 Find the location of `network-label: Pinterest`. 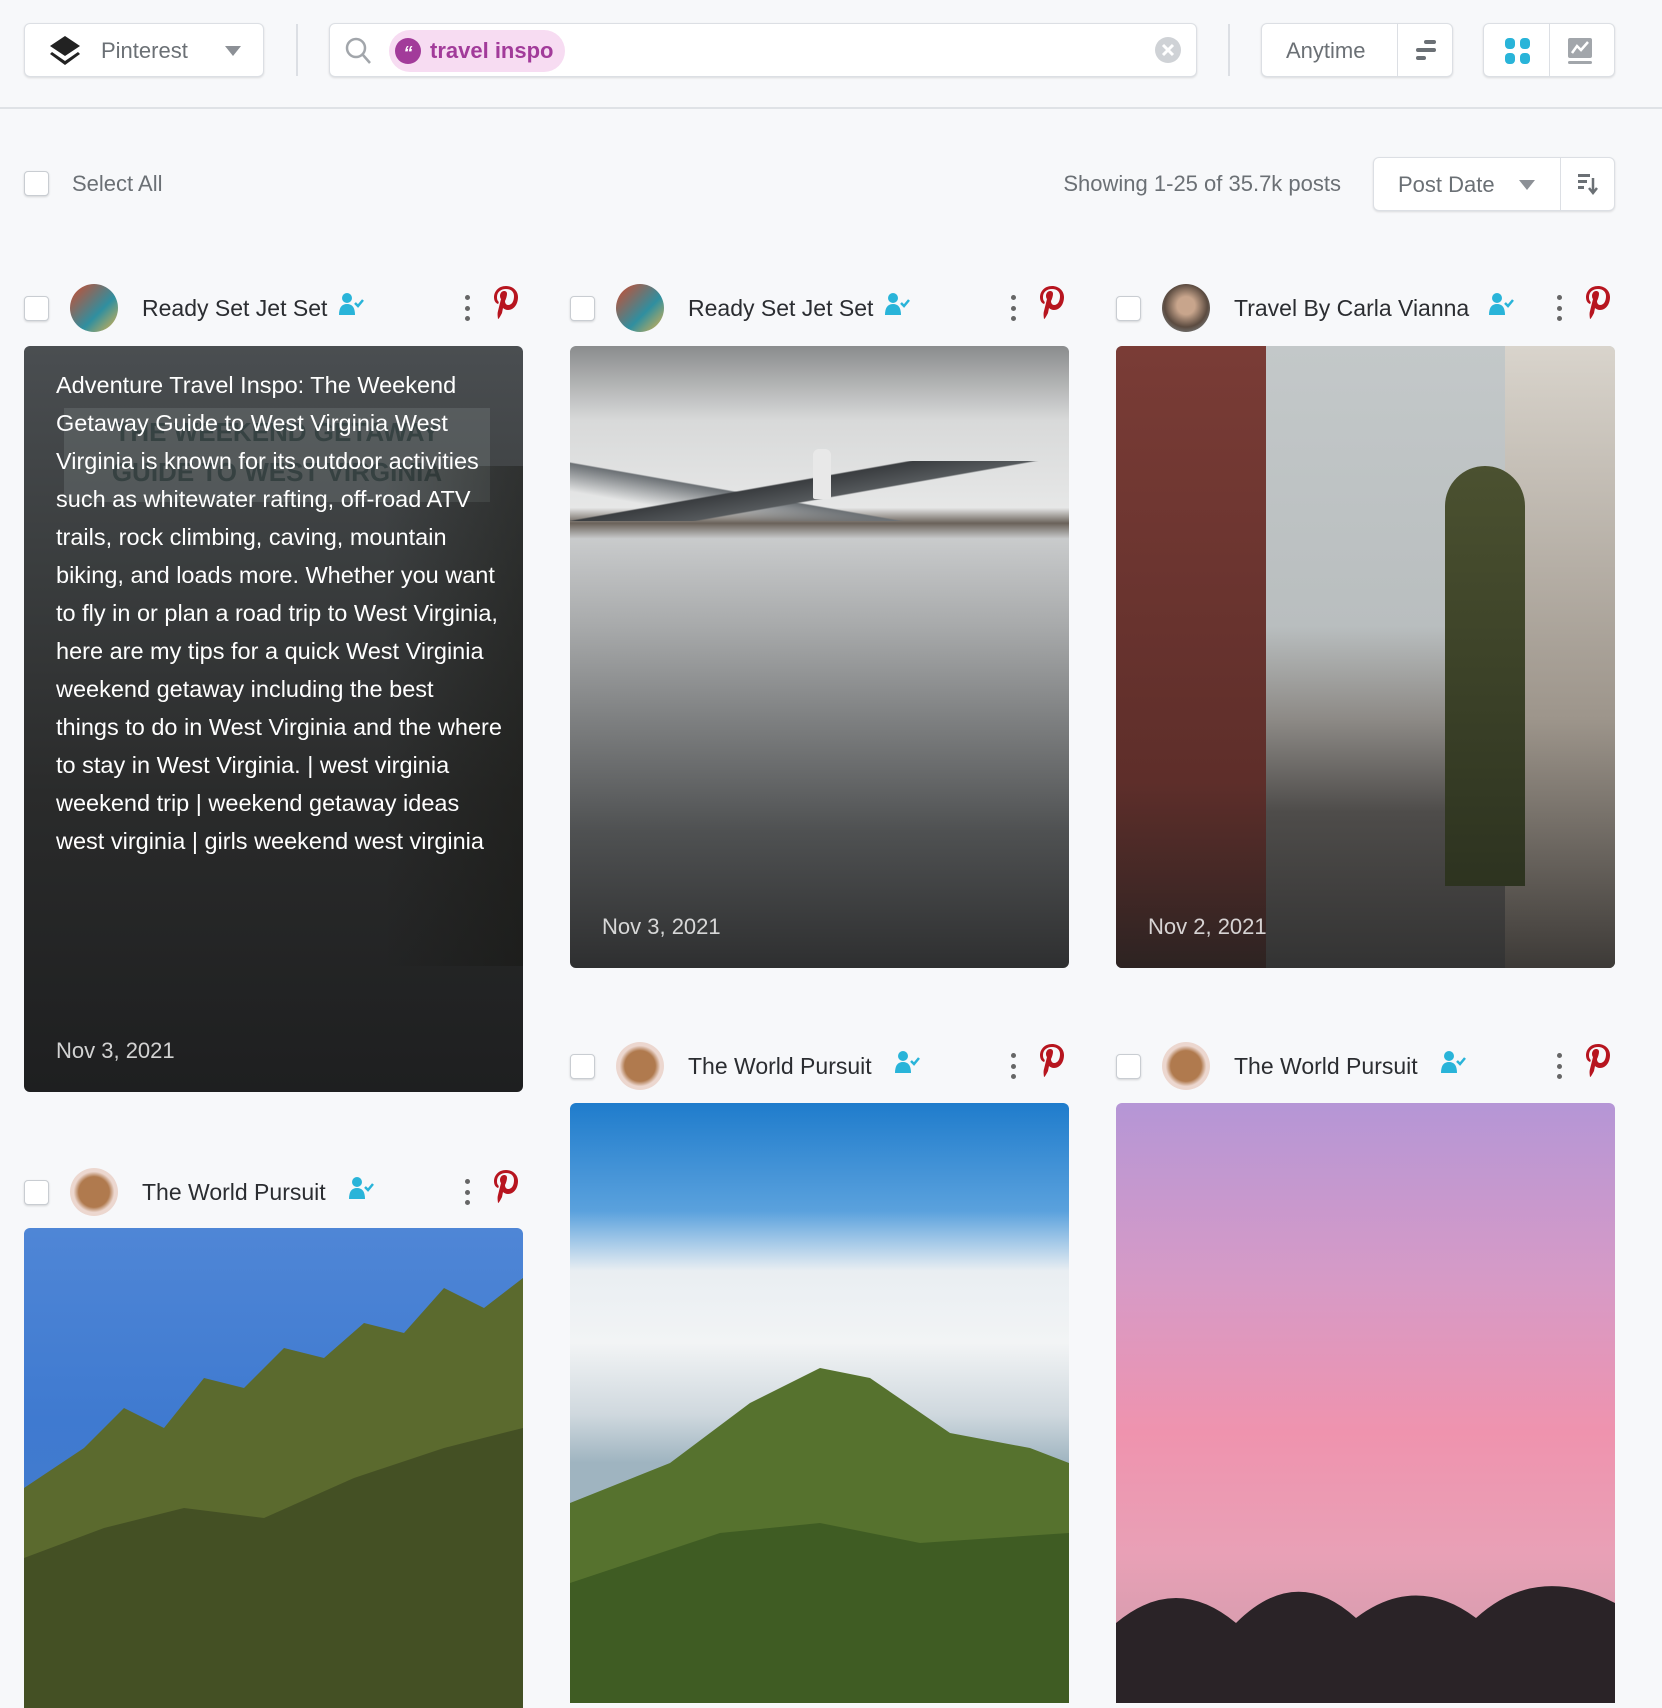

network-label: Pinterest is located at coordinates (144, 50).